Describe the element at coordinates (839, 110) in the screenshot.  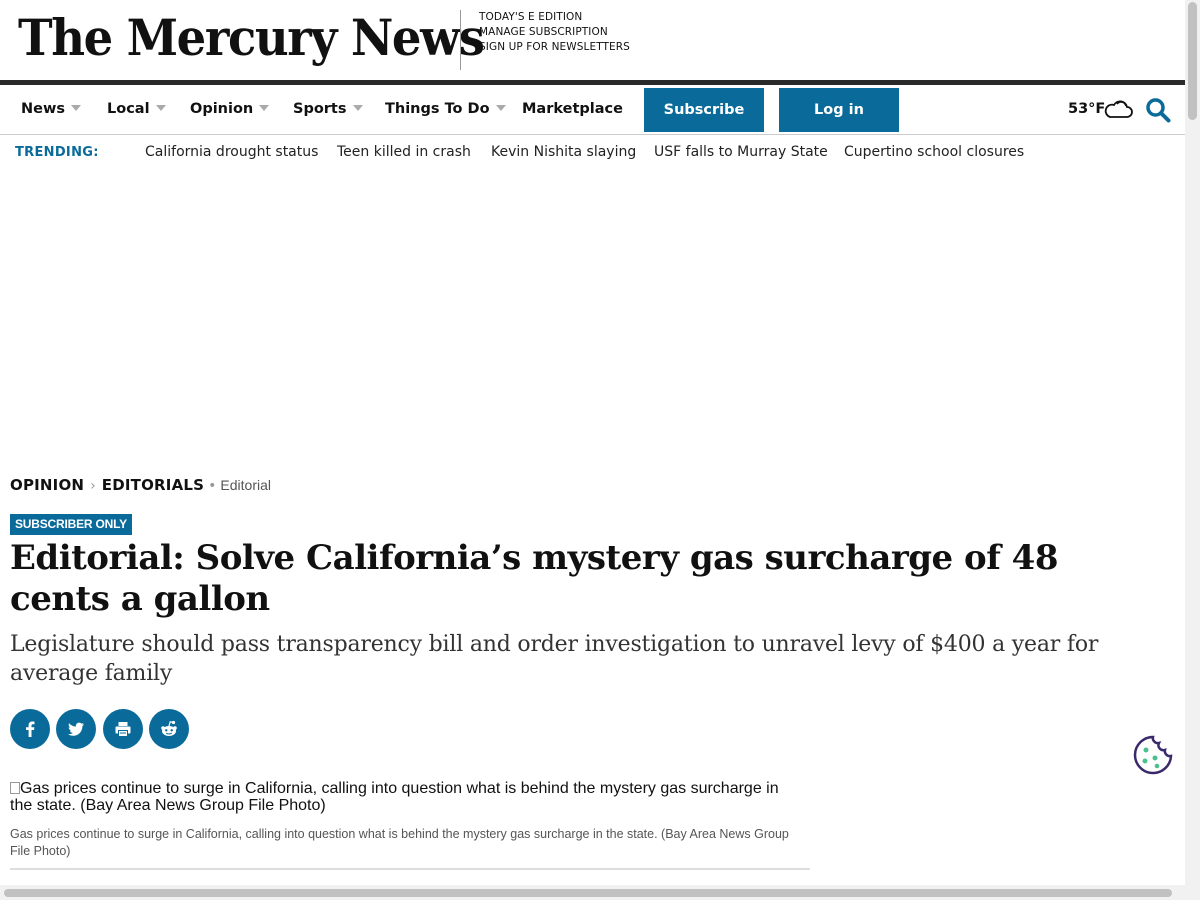
I see `login-button: Log in` at that location.